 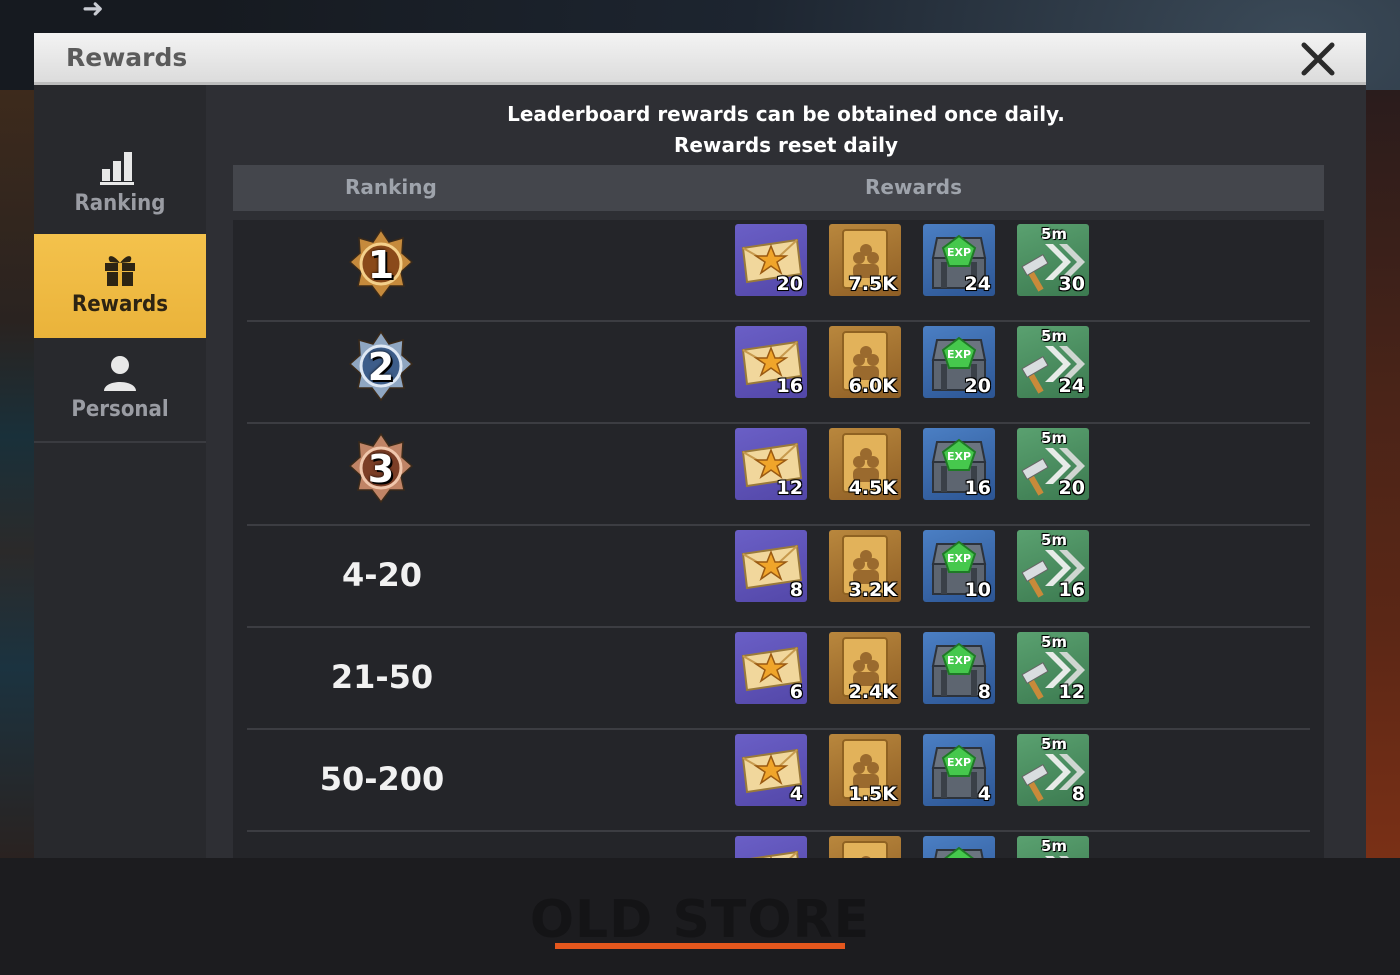 I want to click on table-row: 50-200 4 1.5K EXP 4 5m 8, so click(x=778, y=781).